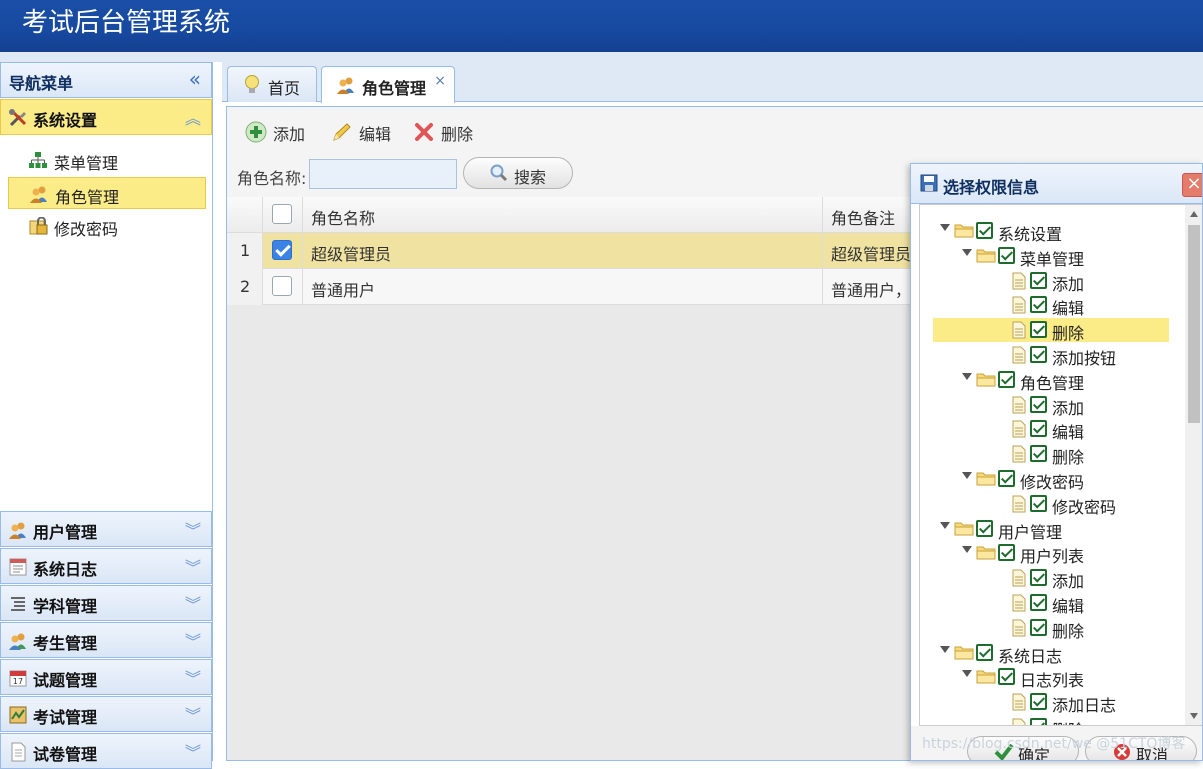  What do you see at coordinates (383, 174) in the screenshot?
I see `role-name-input` at bounding box center [383, 174].